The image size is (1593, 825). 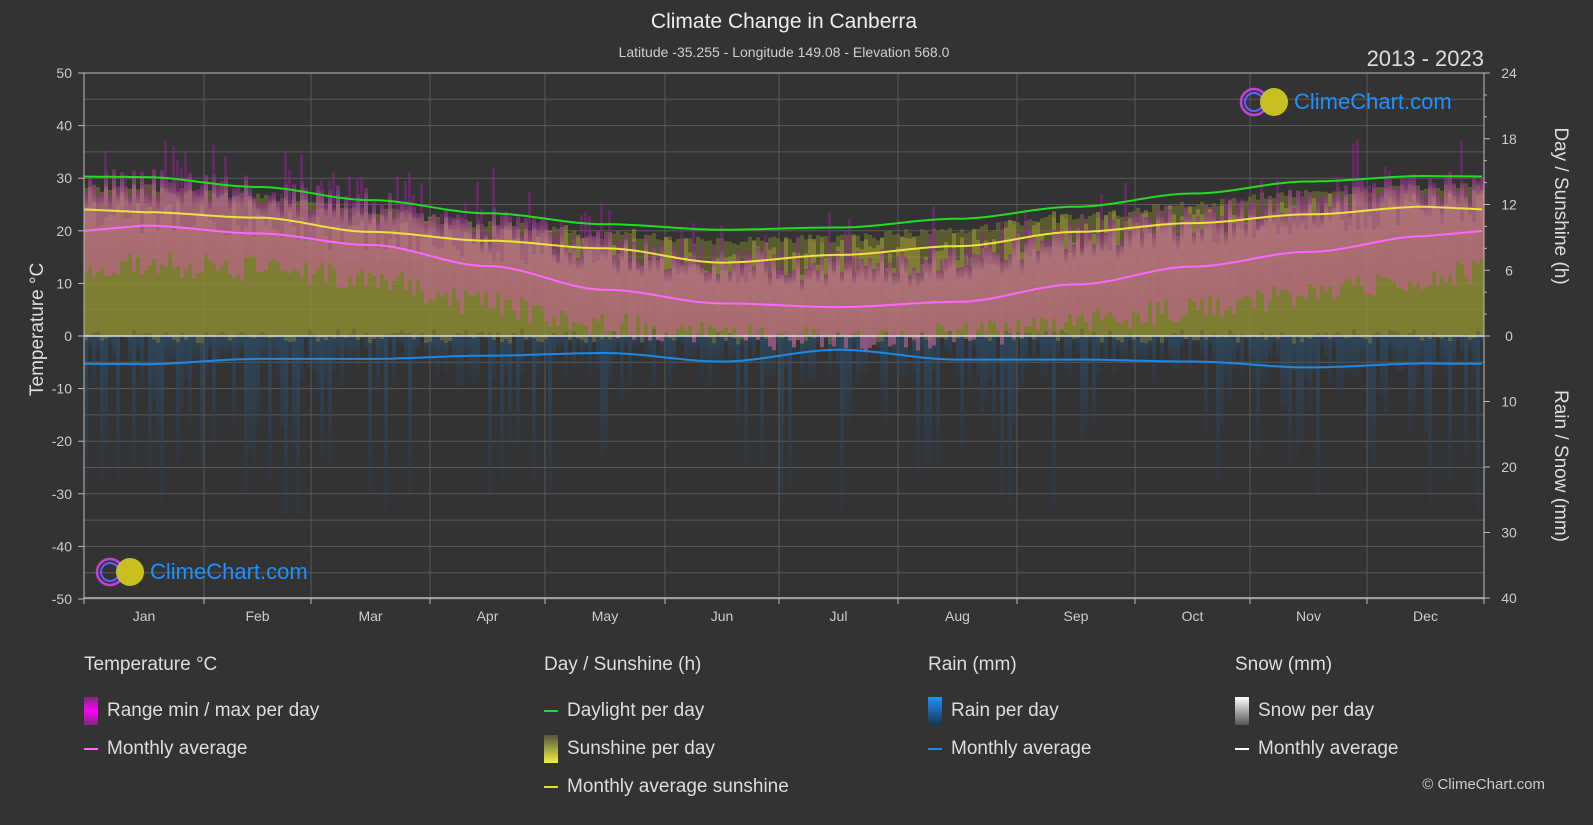 What do you see at coordinates (1509, 270) in the screenshot?
I see `right-tick-label: 6` at bounding box center [1509, 270].